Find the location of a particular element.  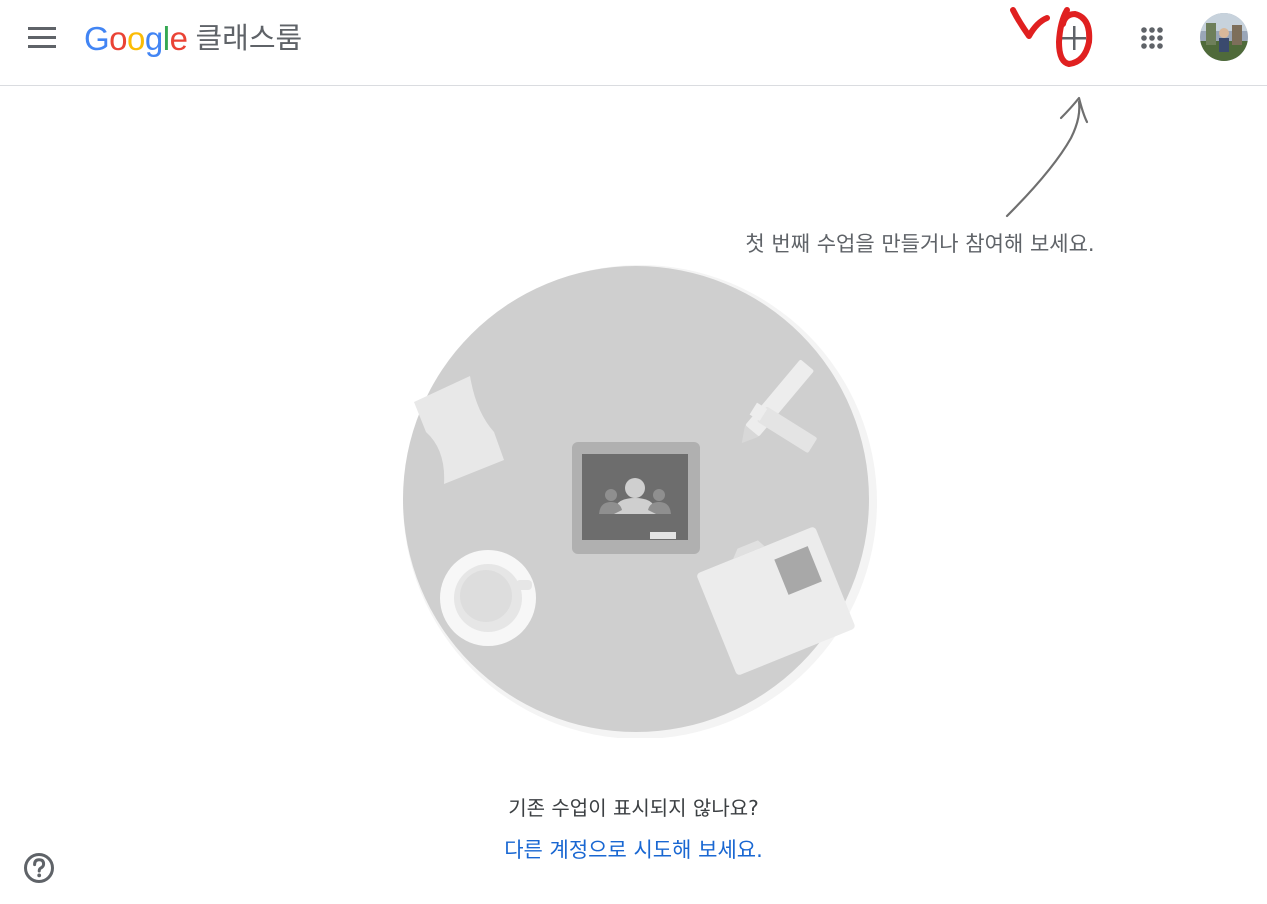

main-menu-button is located at coordinates (42, 38).